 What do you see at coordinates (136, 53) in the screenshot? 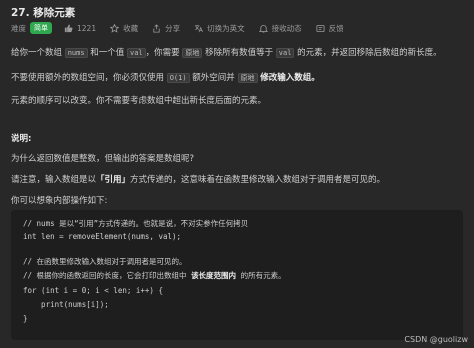
I see `inline-code-val: val` at bounding box center [136, 53].